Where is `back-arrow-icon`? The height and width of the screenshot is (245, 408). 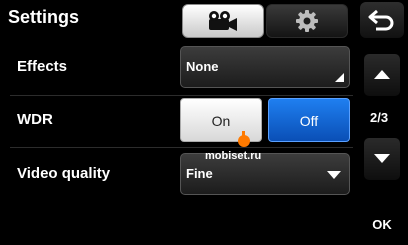
back-arrow-icon is located at coordinates (381, 20).